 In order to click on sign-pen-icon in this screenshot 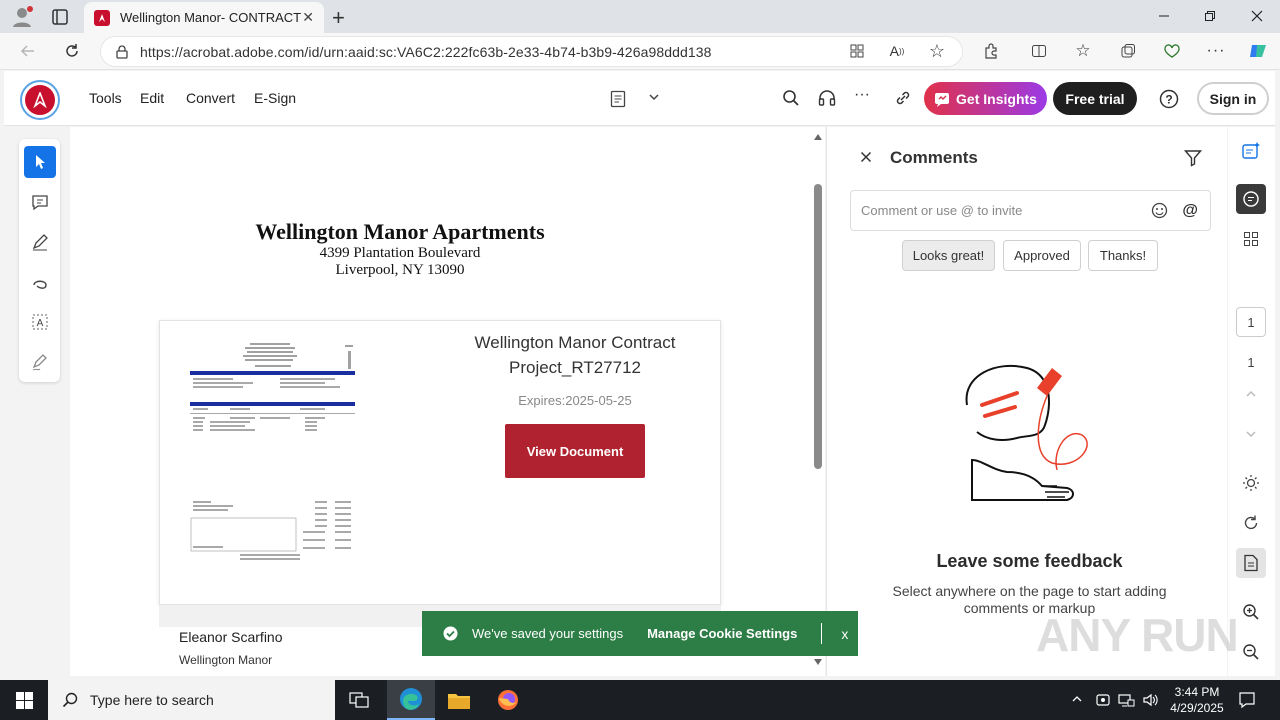, I will do `click(40, 362)`.